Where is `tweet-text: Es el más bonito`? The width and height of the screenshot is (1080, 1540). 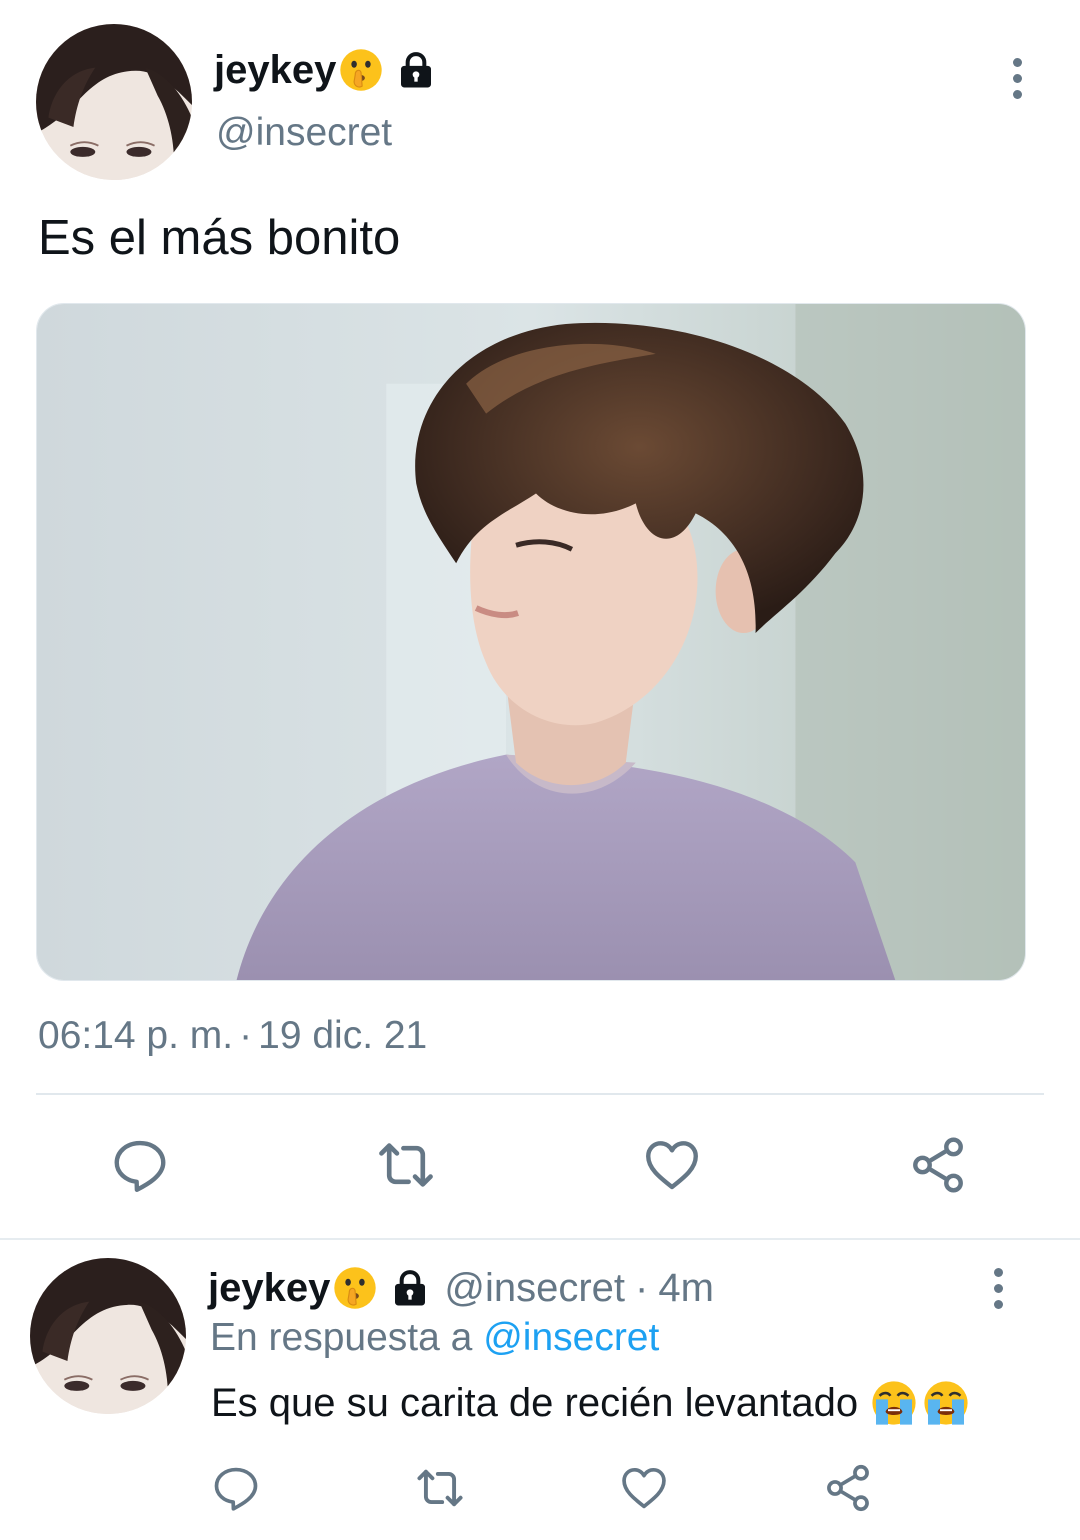
tweet-text: Es el más bonito is located at coordinates (219, 238).